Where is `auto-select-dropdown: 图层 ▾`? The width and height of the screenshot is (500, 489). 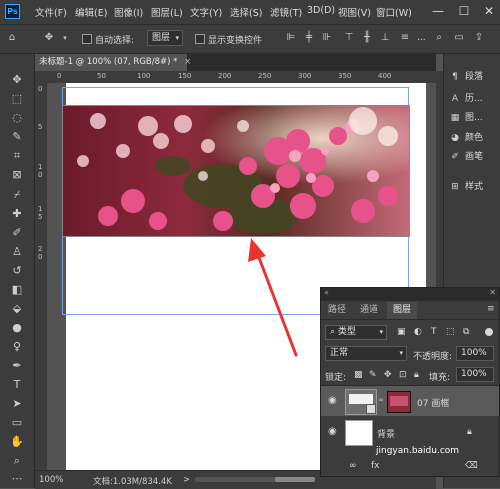
auto-select-dropdown: 图层 ▾ is located at coordinates (165, 38).